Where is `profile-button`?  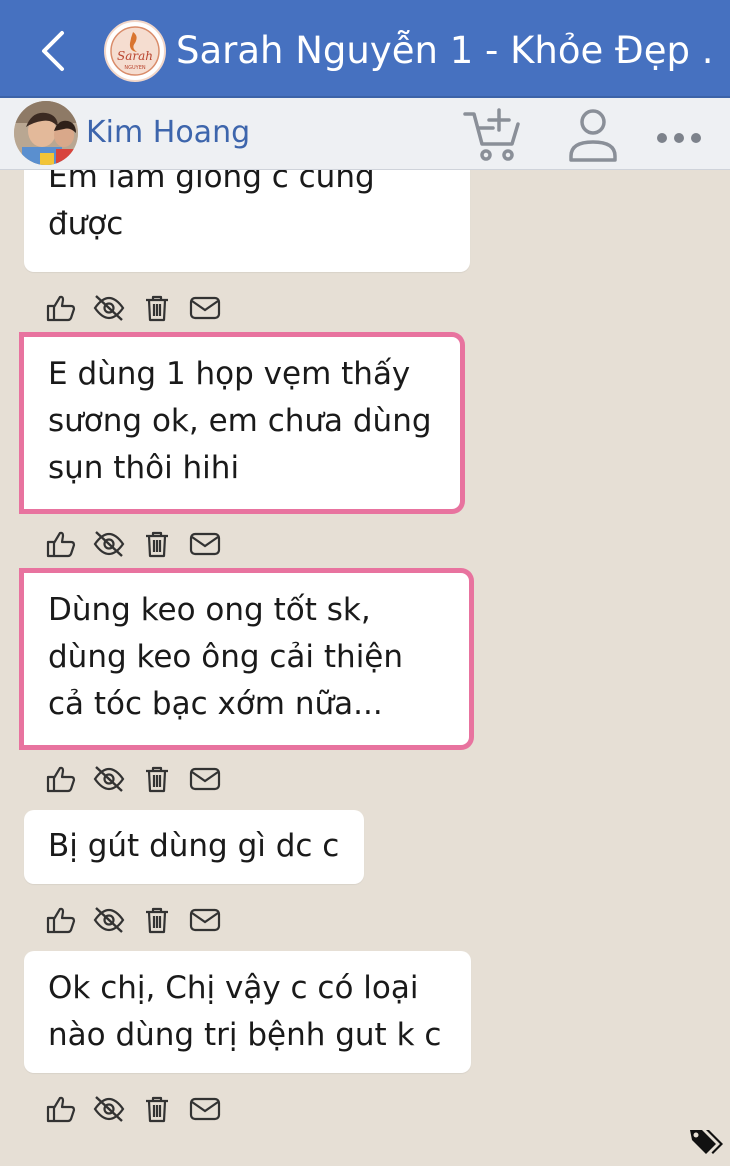
profile-button is located at coordinates (593, 134).